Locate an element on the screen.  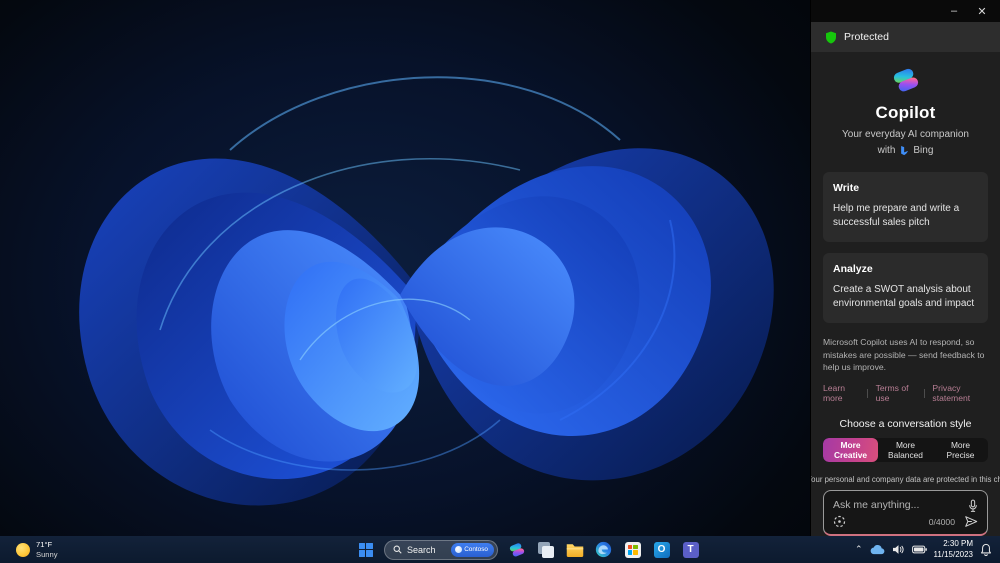
char-counter: 0/4000 is located at coordinates (941, 521).